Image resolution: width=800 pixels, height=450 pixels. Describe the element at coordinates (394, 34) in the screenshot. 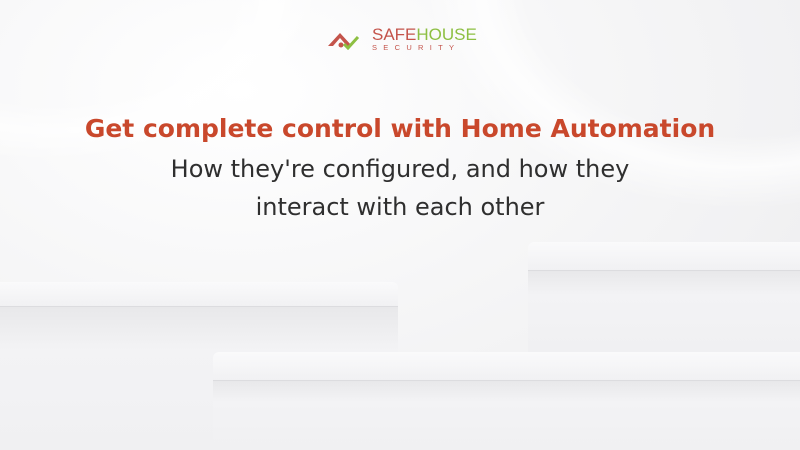

I see `logo-word-safe: SAFE` at that location.